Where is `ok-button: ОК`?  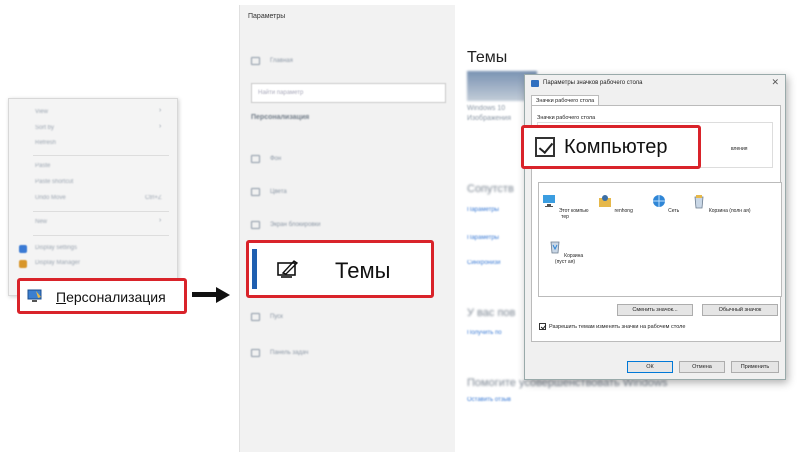
ok-button: ОК is located at coordinates (650, 367).